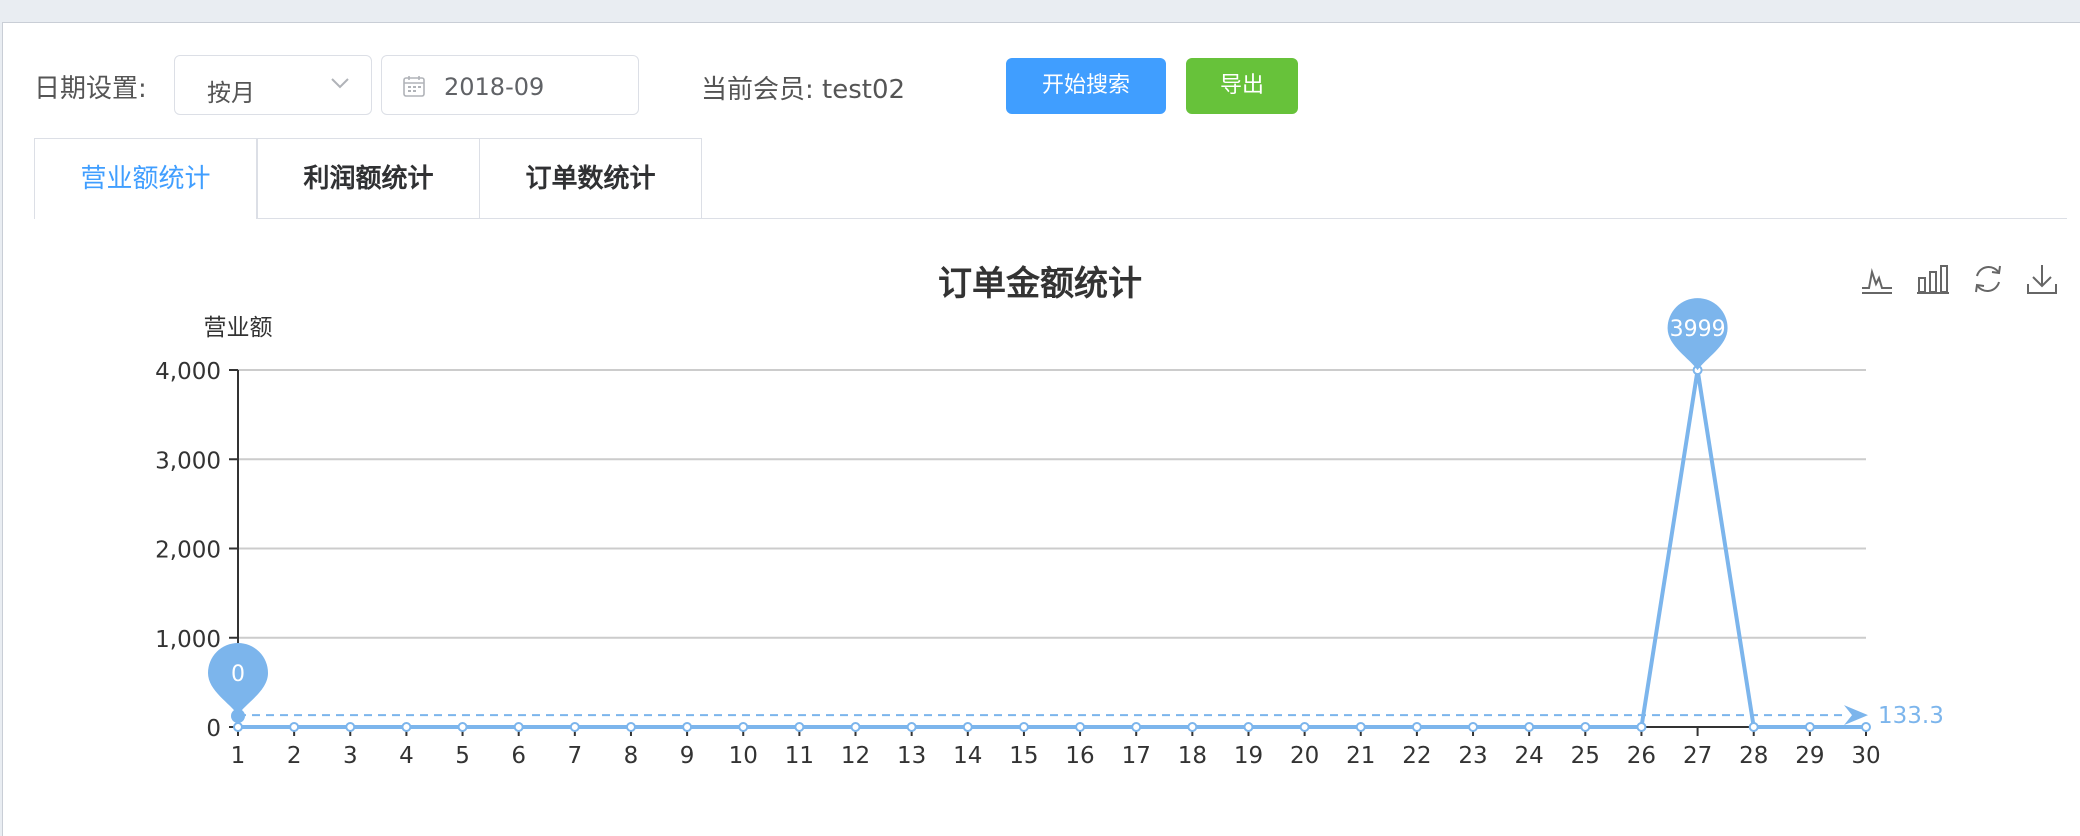 This screenshot has height=836, width=2080. Describe the element at coordinates (213, 729) in the screenshot. I see `y-tick-label: 0` at that location.